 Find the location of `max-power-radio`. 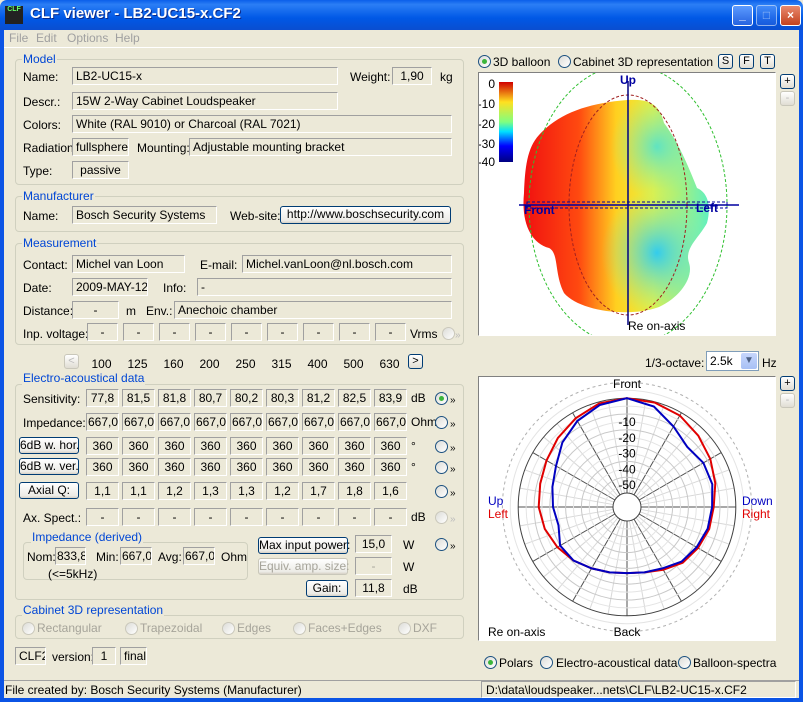

max-power-radio is located at coordinates (441, 544).